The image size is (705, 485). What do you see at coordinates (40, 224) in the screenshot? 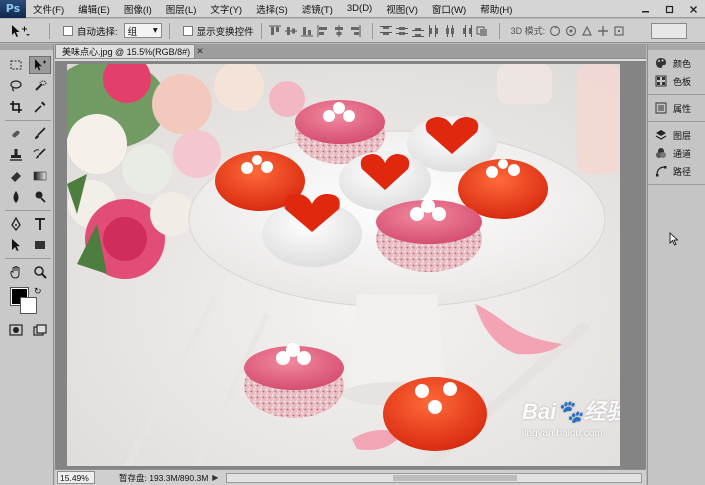
I see `type-tool-icon` at bounding box center [40, 224].